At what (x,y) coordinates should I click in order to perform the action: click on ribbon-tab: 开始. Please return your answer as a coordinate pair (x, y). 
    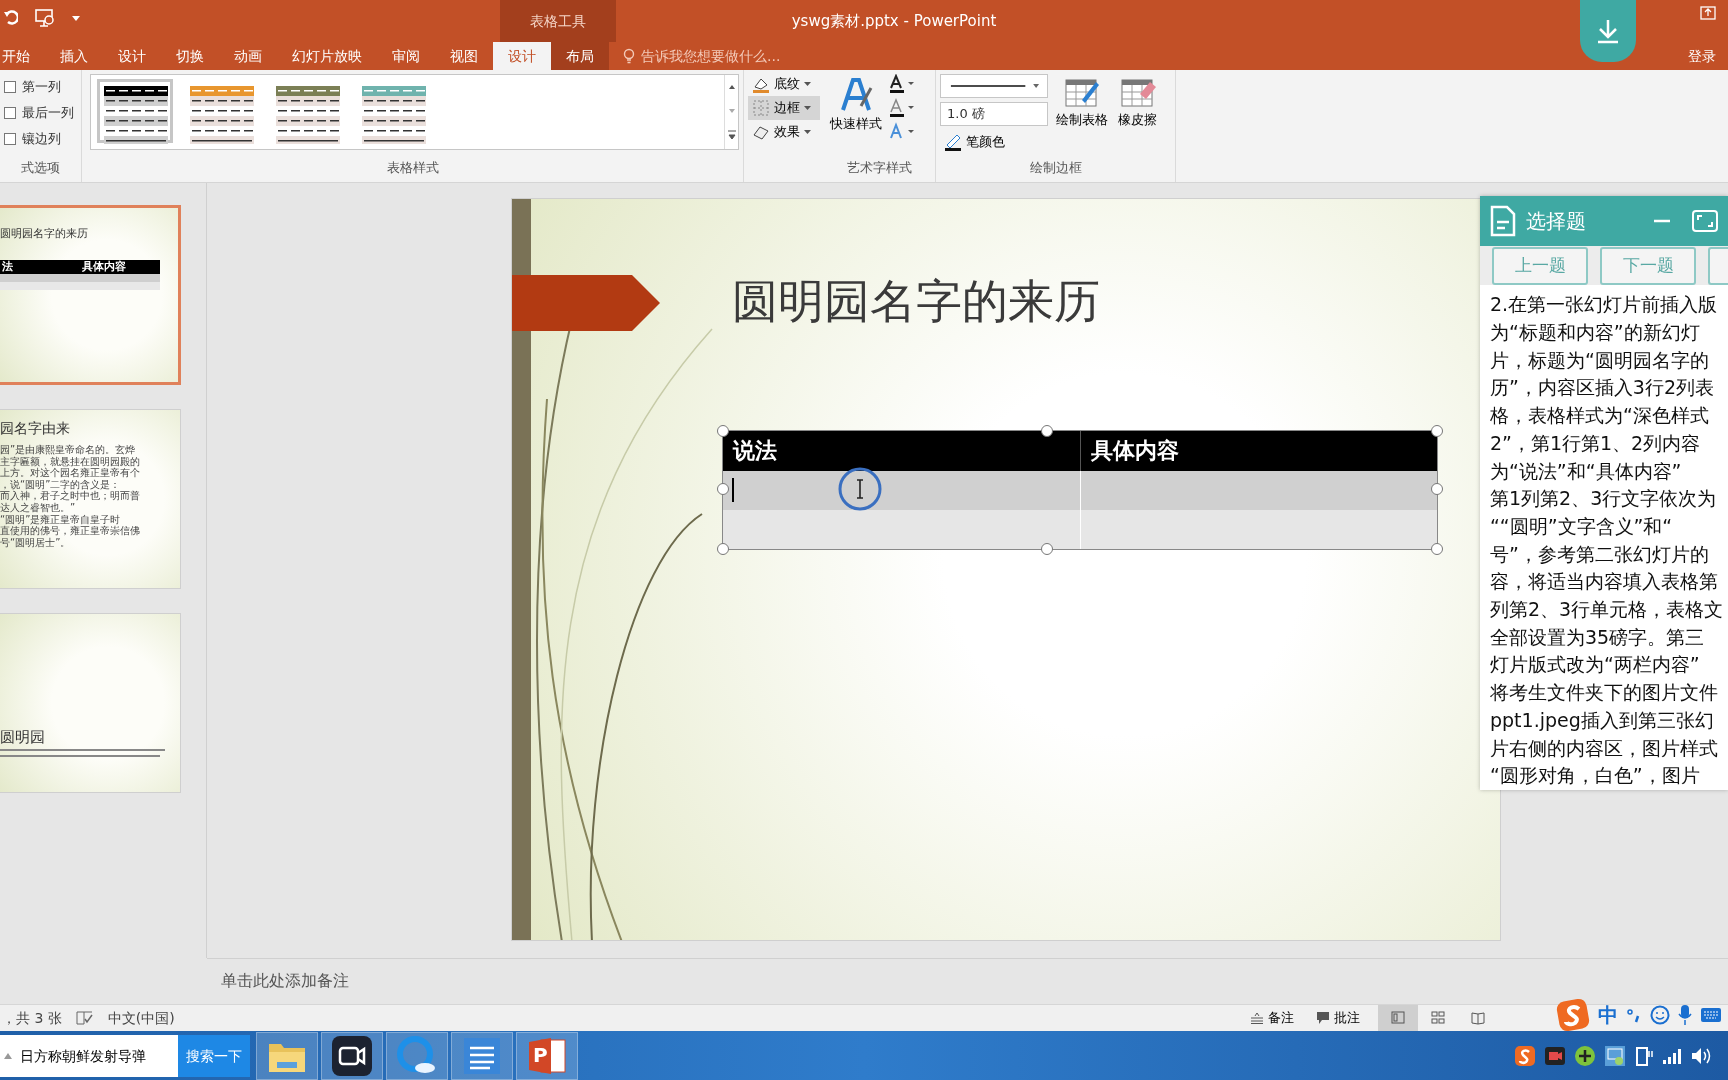
    Looking at the image, I should click on (22, 56).